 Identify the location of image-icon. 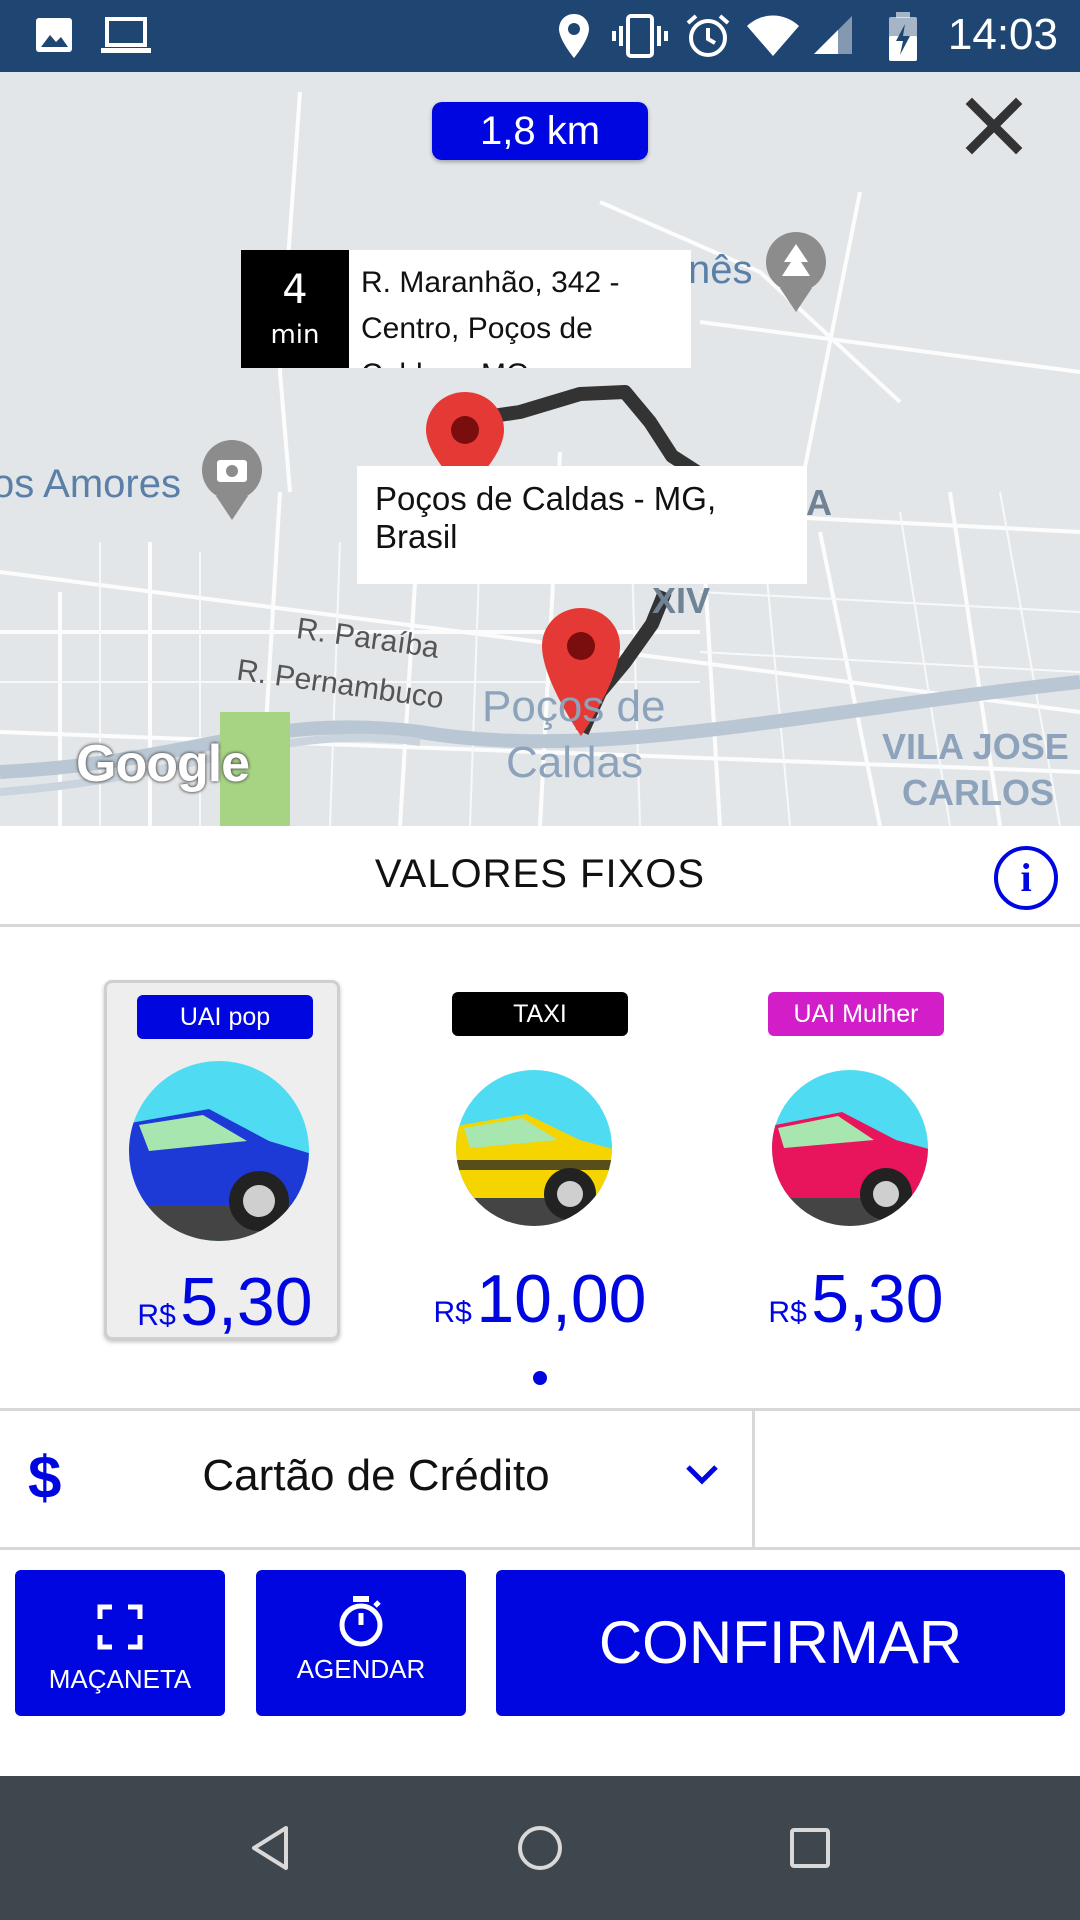
(54, 35).